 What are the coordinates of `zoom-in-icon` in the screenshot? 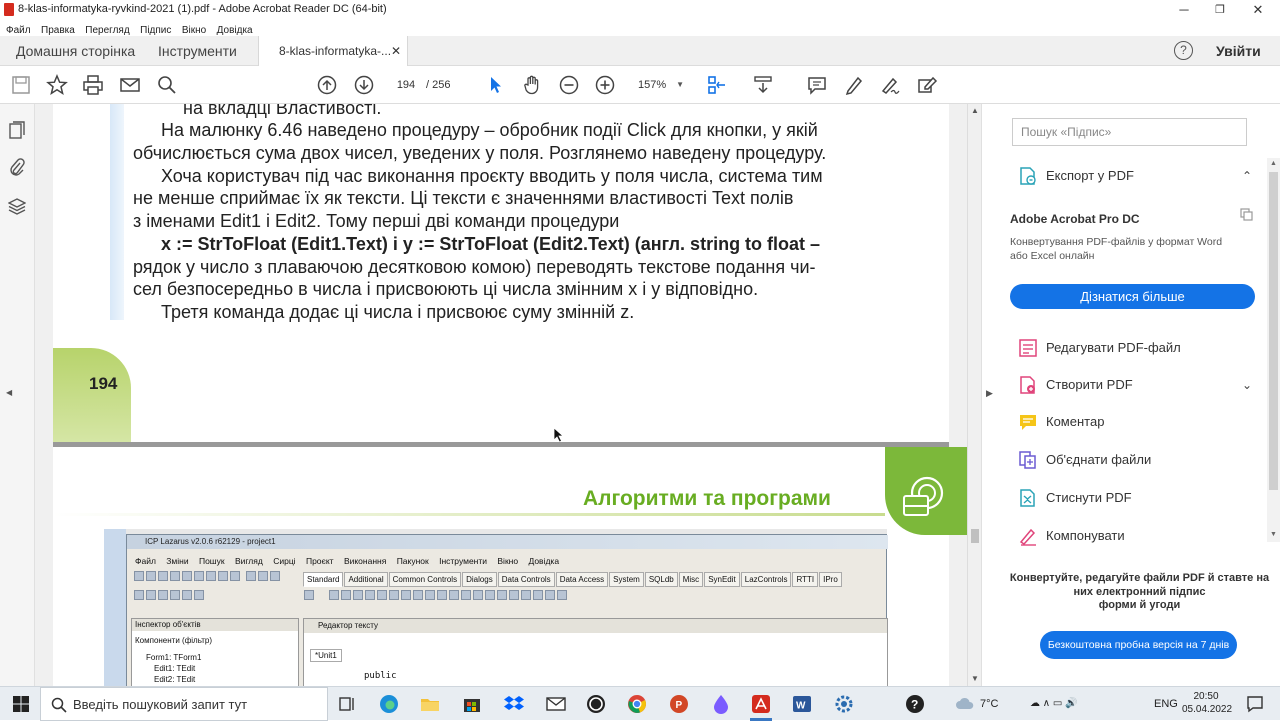 It's located at (605, 85).